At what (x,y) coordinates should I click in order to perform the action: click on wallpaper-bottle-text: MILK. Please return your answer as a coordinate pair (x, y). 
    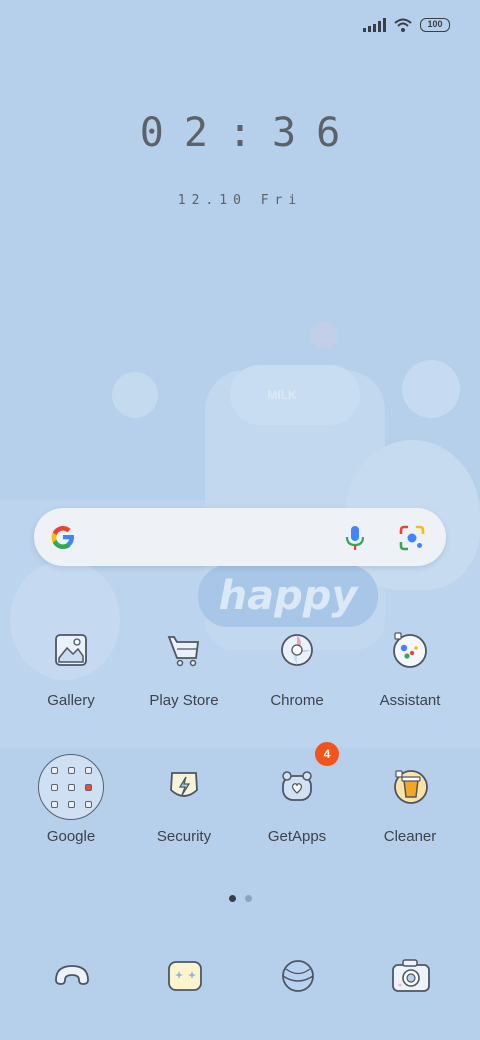
    Looking at the image, I should click on (282, 395).